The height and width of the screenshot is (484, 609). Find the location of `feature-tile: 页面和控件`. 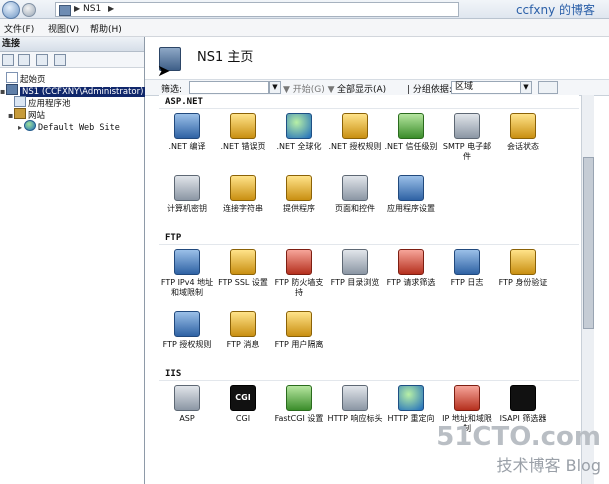

feature-tile: 页面和控件 is located at coordinates (355, 194).